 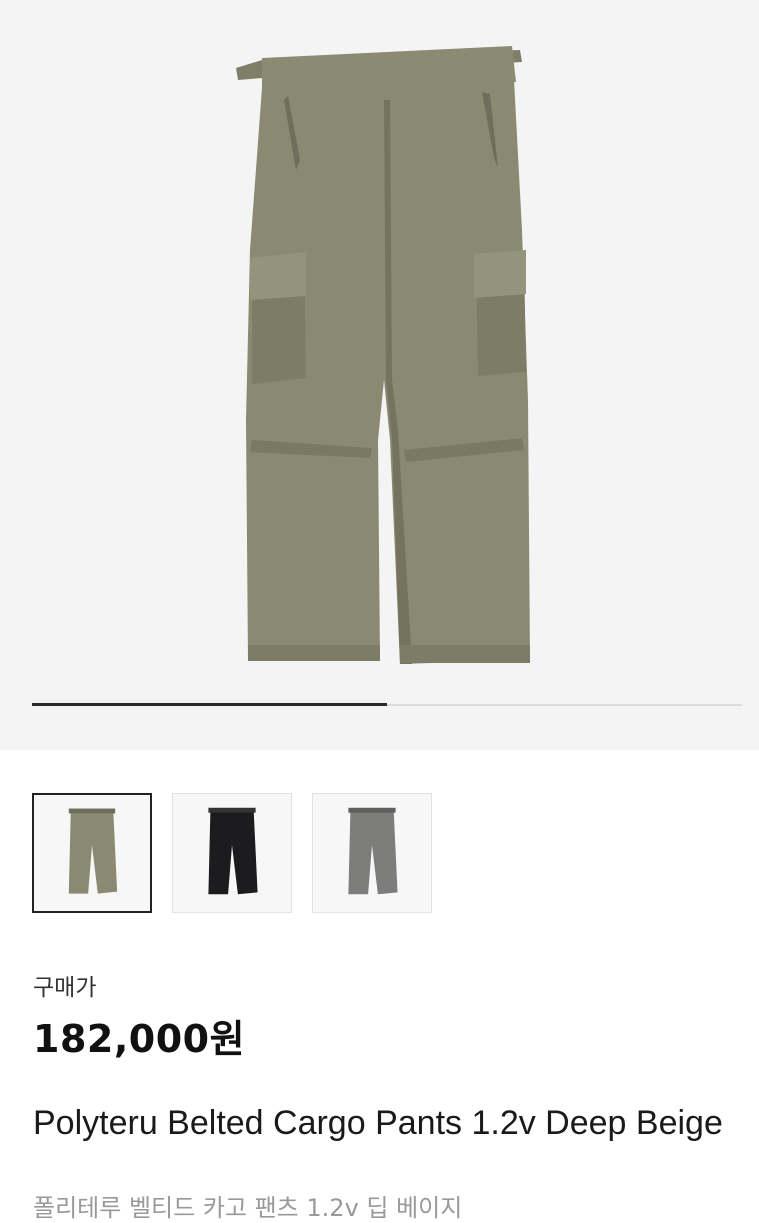 What do you see at coordinates (65, 988) in the screenshot?
I see `price-label: 구매가` at bounding box center [65, 988].